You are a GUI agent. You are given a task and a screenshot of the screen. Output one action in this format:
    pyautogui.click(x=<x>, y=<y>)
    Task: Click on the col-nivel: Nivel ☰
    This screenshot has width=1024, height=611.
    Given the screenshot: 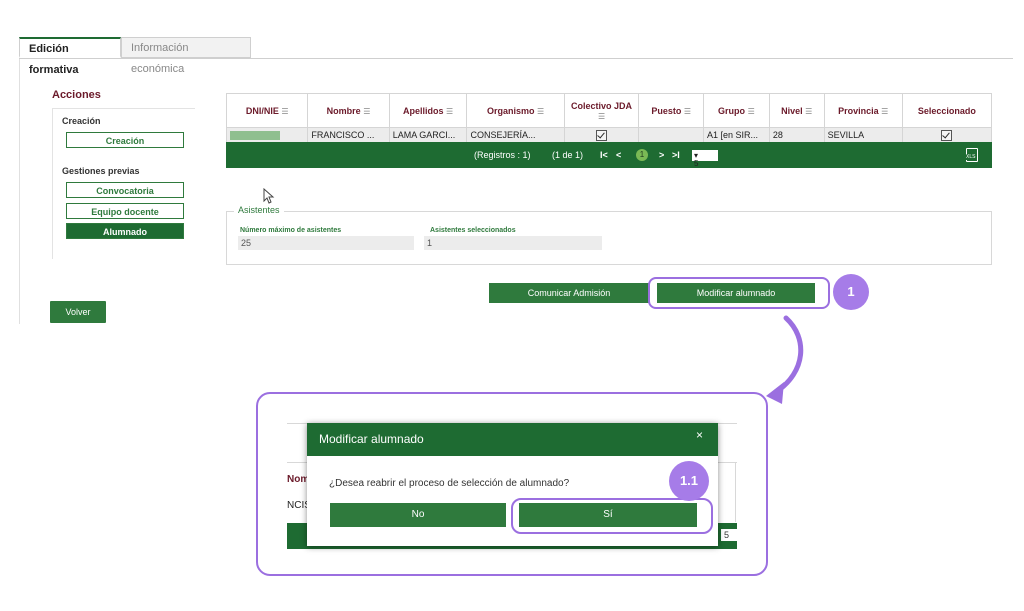 What is the action you would take?
    pyautogui.click(x=796, y=110)
    